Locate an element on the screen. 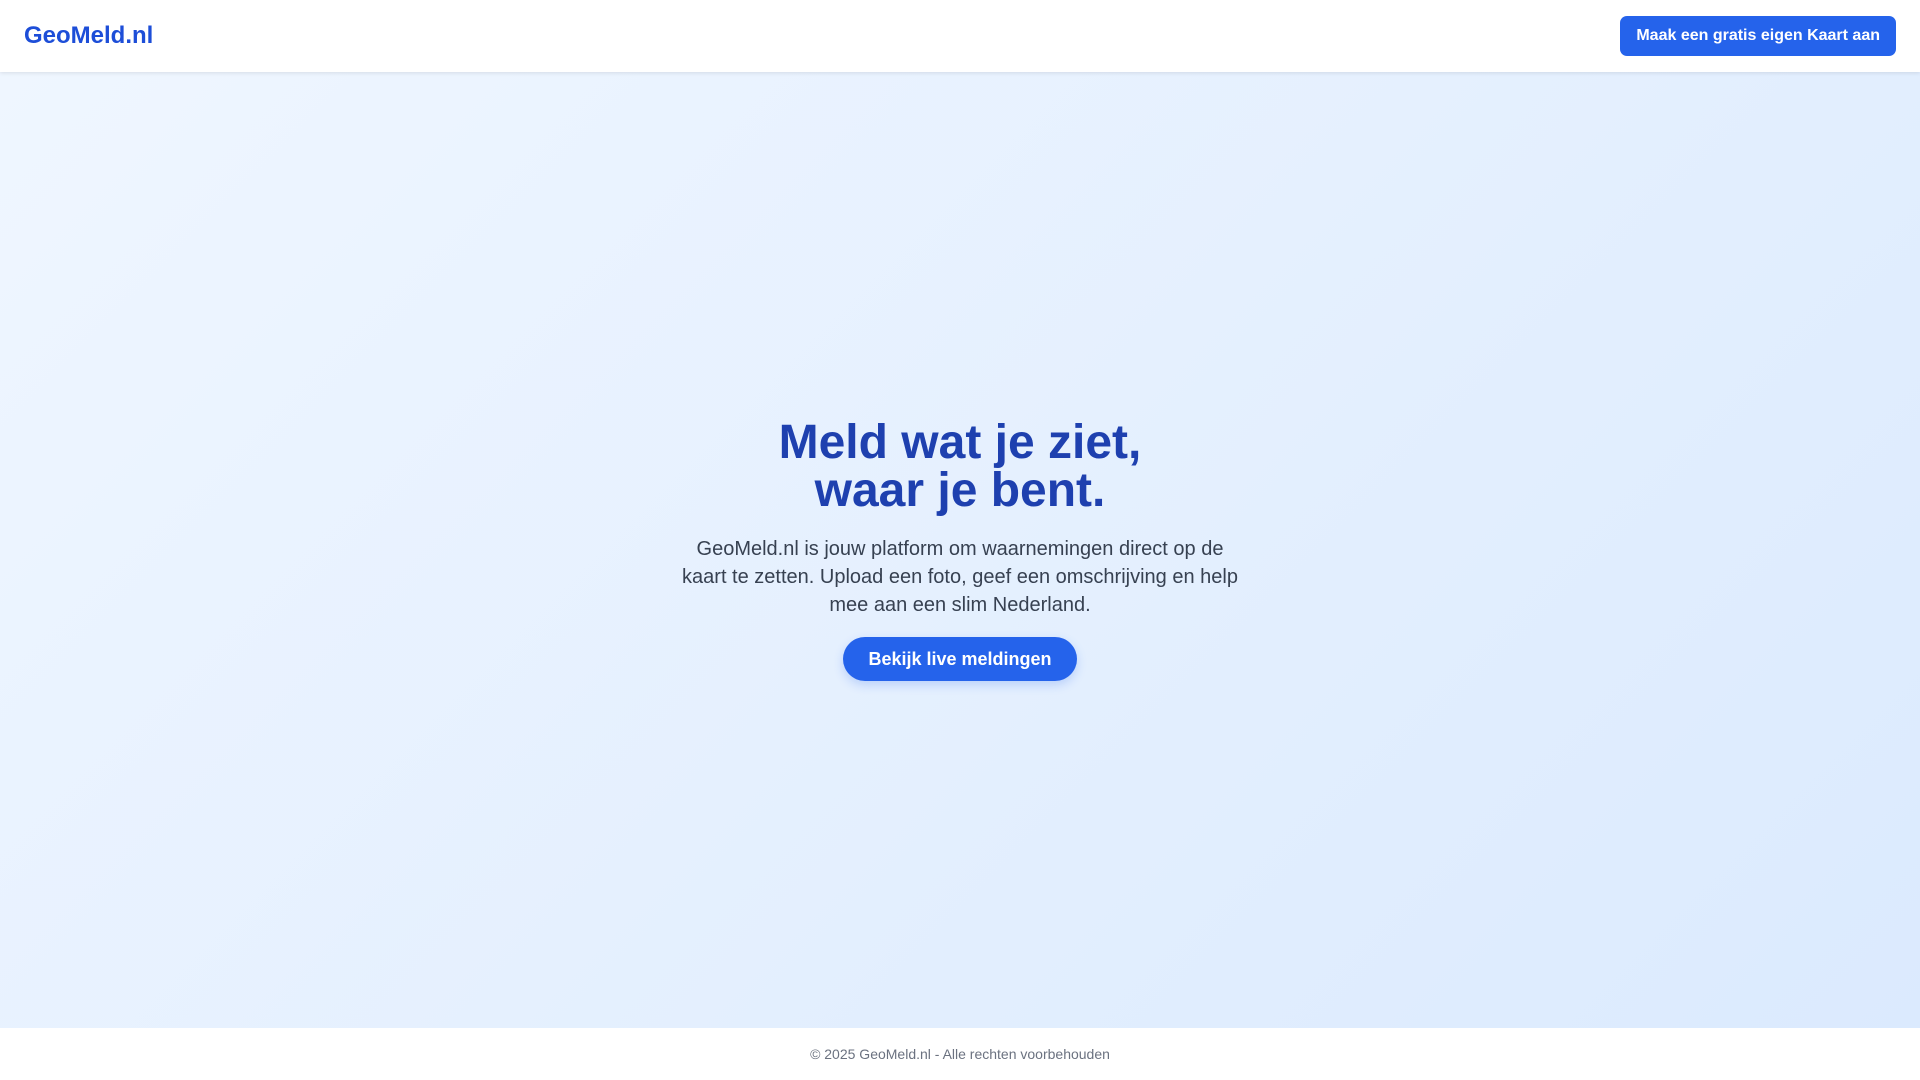 This screenshot has width=1920, height=1080. create-free-map-button: Maak een gratis eigen Kaart aan is located at coordinates (1758, 36).